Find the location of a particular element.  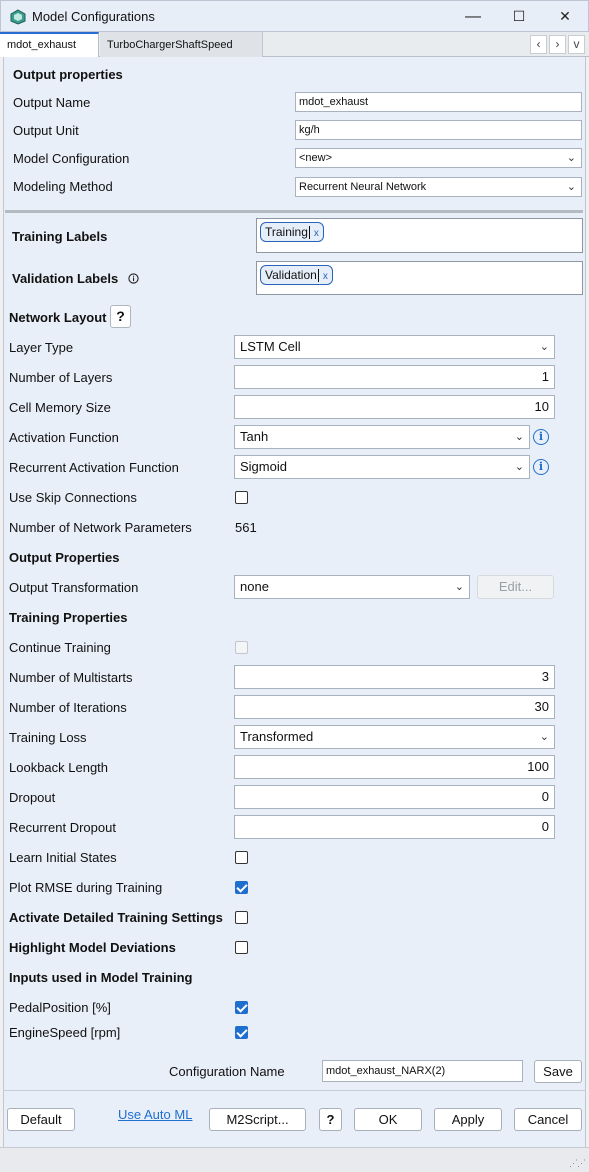

plot-rmse-checkbox is located at coordinates (241, 887).